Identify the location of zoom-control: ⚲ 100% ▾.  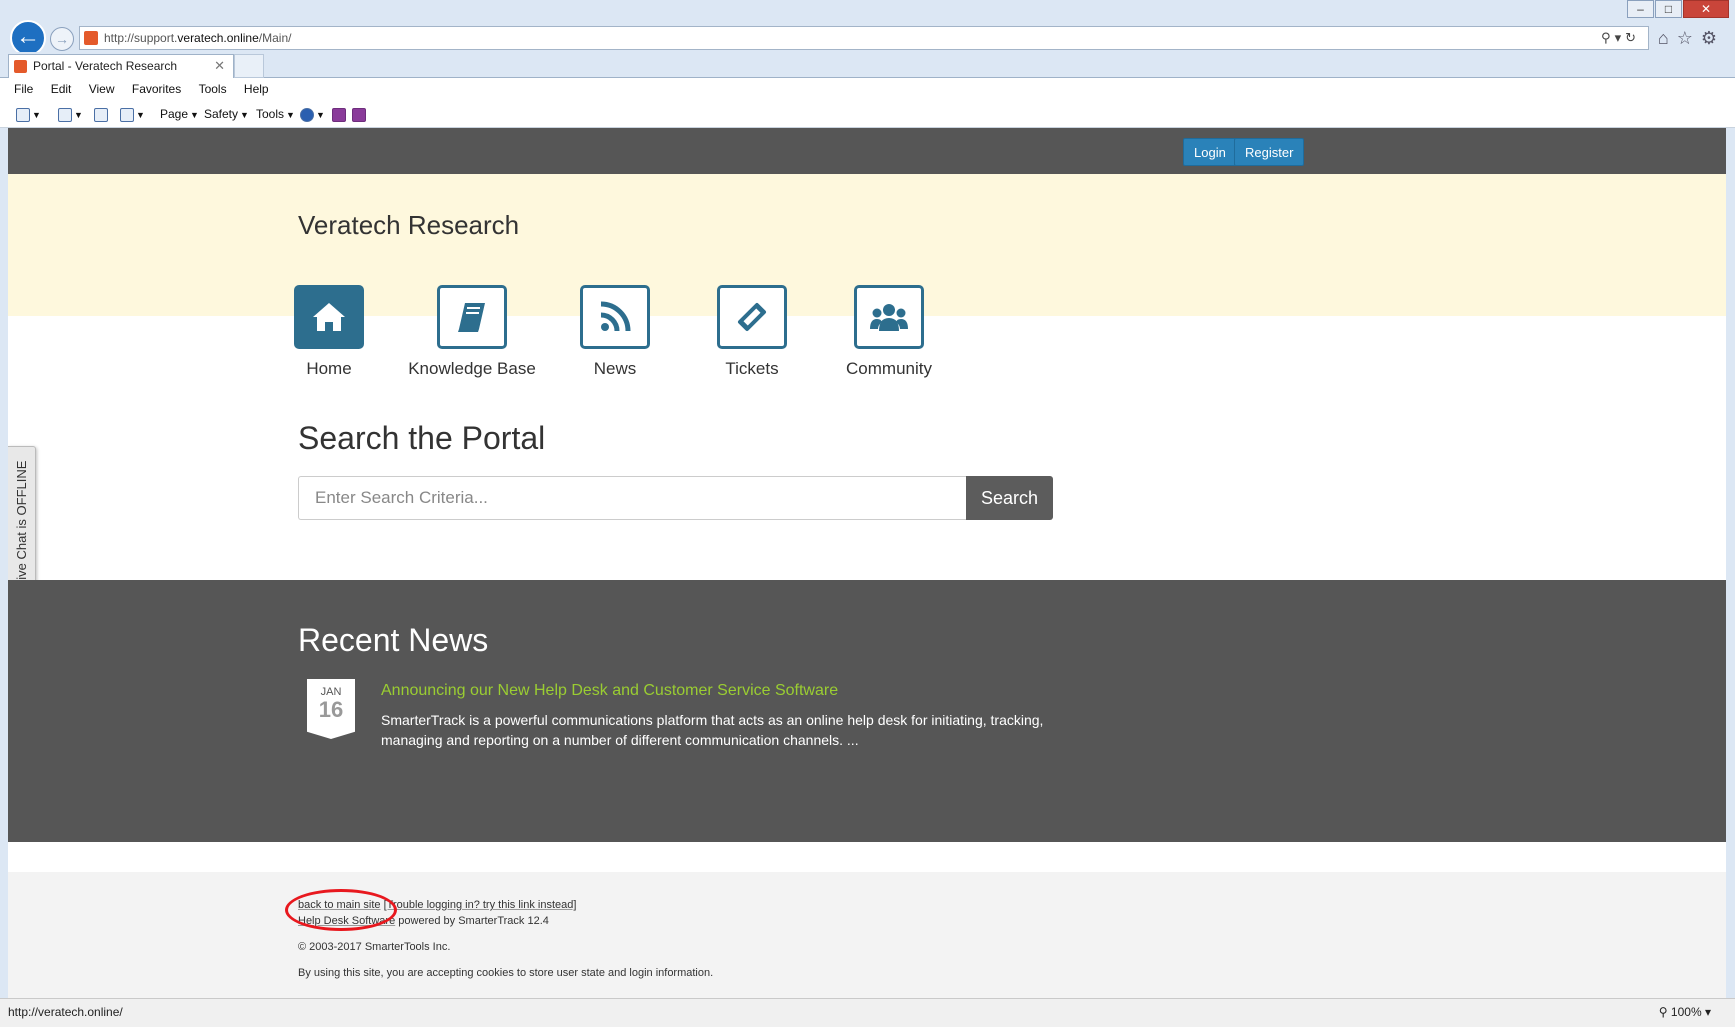
(1685, 1012).